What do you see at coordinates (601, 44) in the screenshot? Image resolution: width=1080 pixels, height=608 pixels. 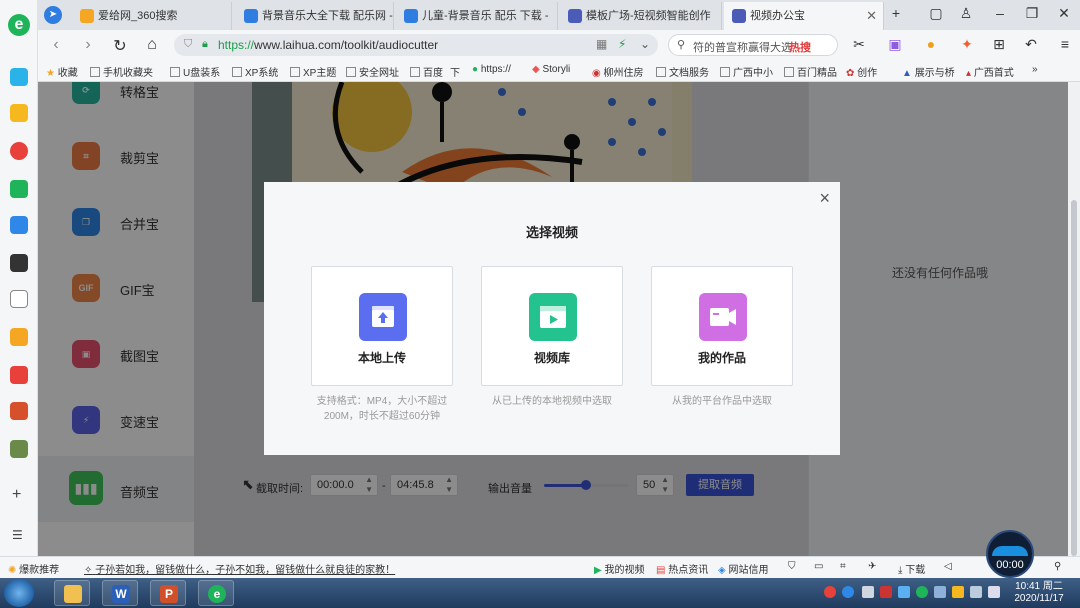 I see `qr-icon: ▦` at bounding box center [601, 44].